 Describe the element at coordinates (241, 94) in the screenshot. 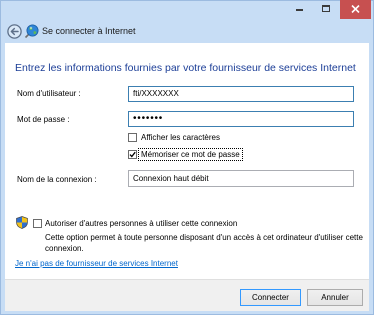

I see `username-field: fti/XXXXXXX` at that location.